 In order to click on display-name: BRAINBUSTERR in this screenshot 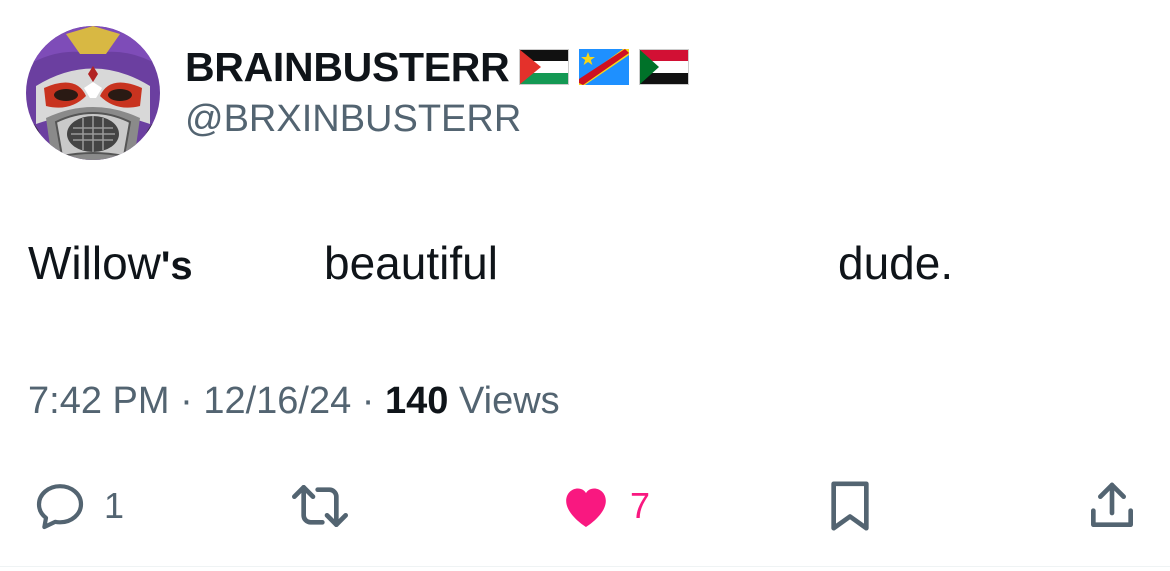, I will do `click(437, 67)`.